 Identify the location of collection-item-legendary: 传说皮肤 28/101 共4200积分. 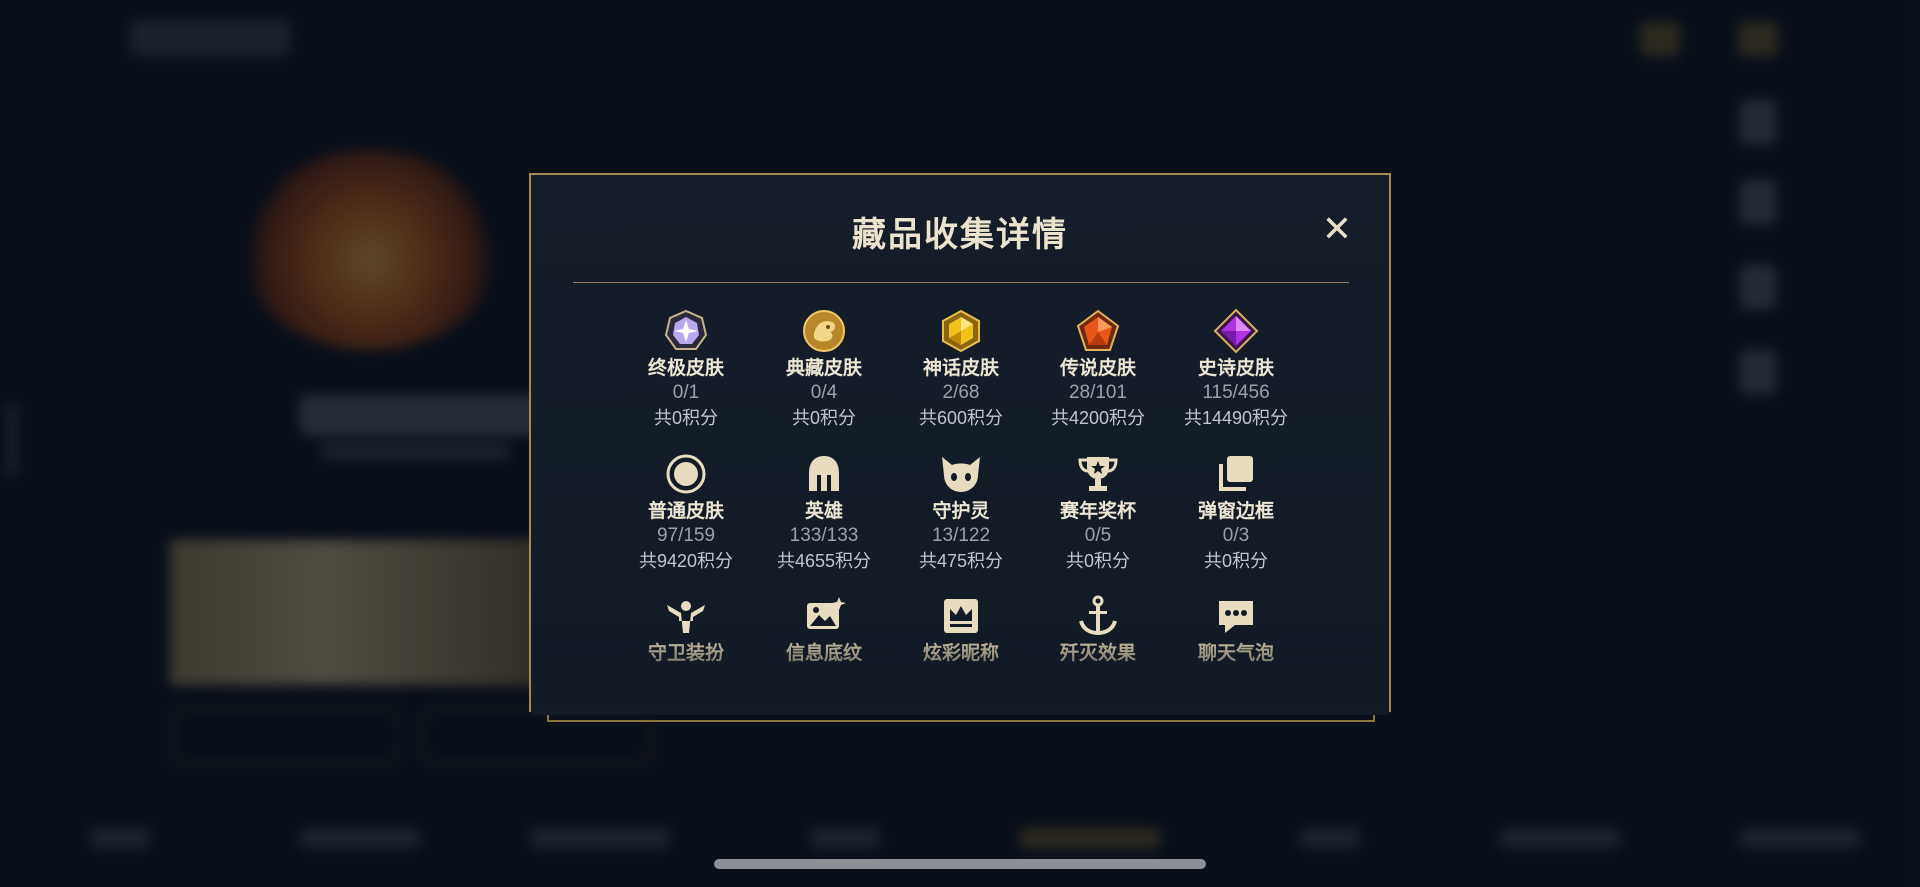
(1098, 369).